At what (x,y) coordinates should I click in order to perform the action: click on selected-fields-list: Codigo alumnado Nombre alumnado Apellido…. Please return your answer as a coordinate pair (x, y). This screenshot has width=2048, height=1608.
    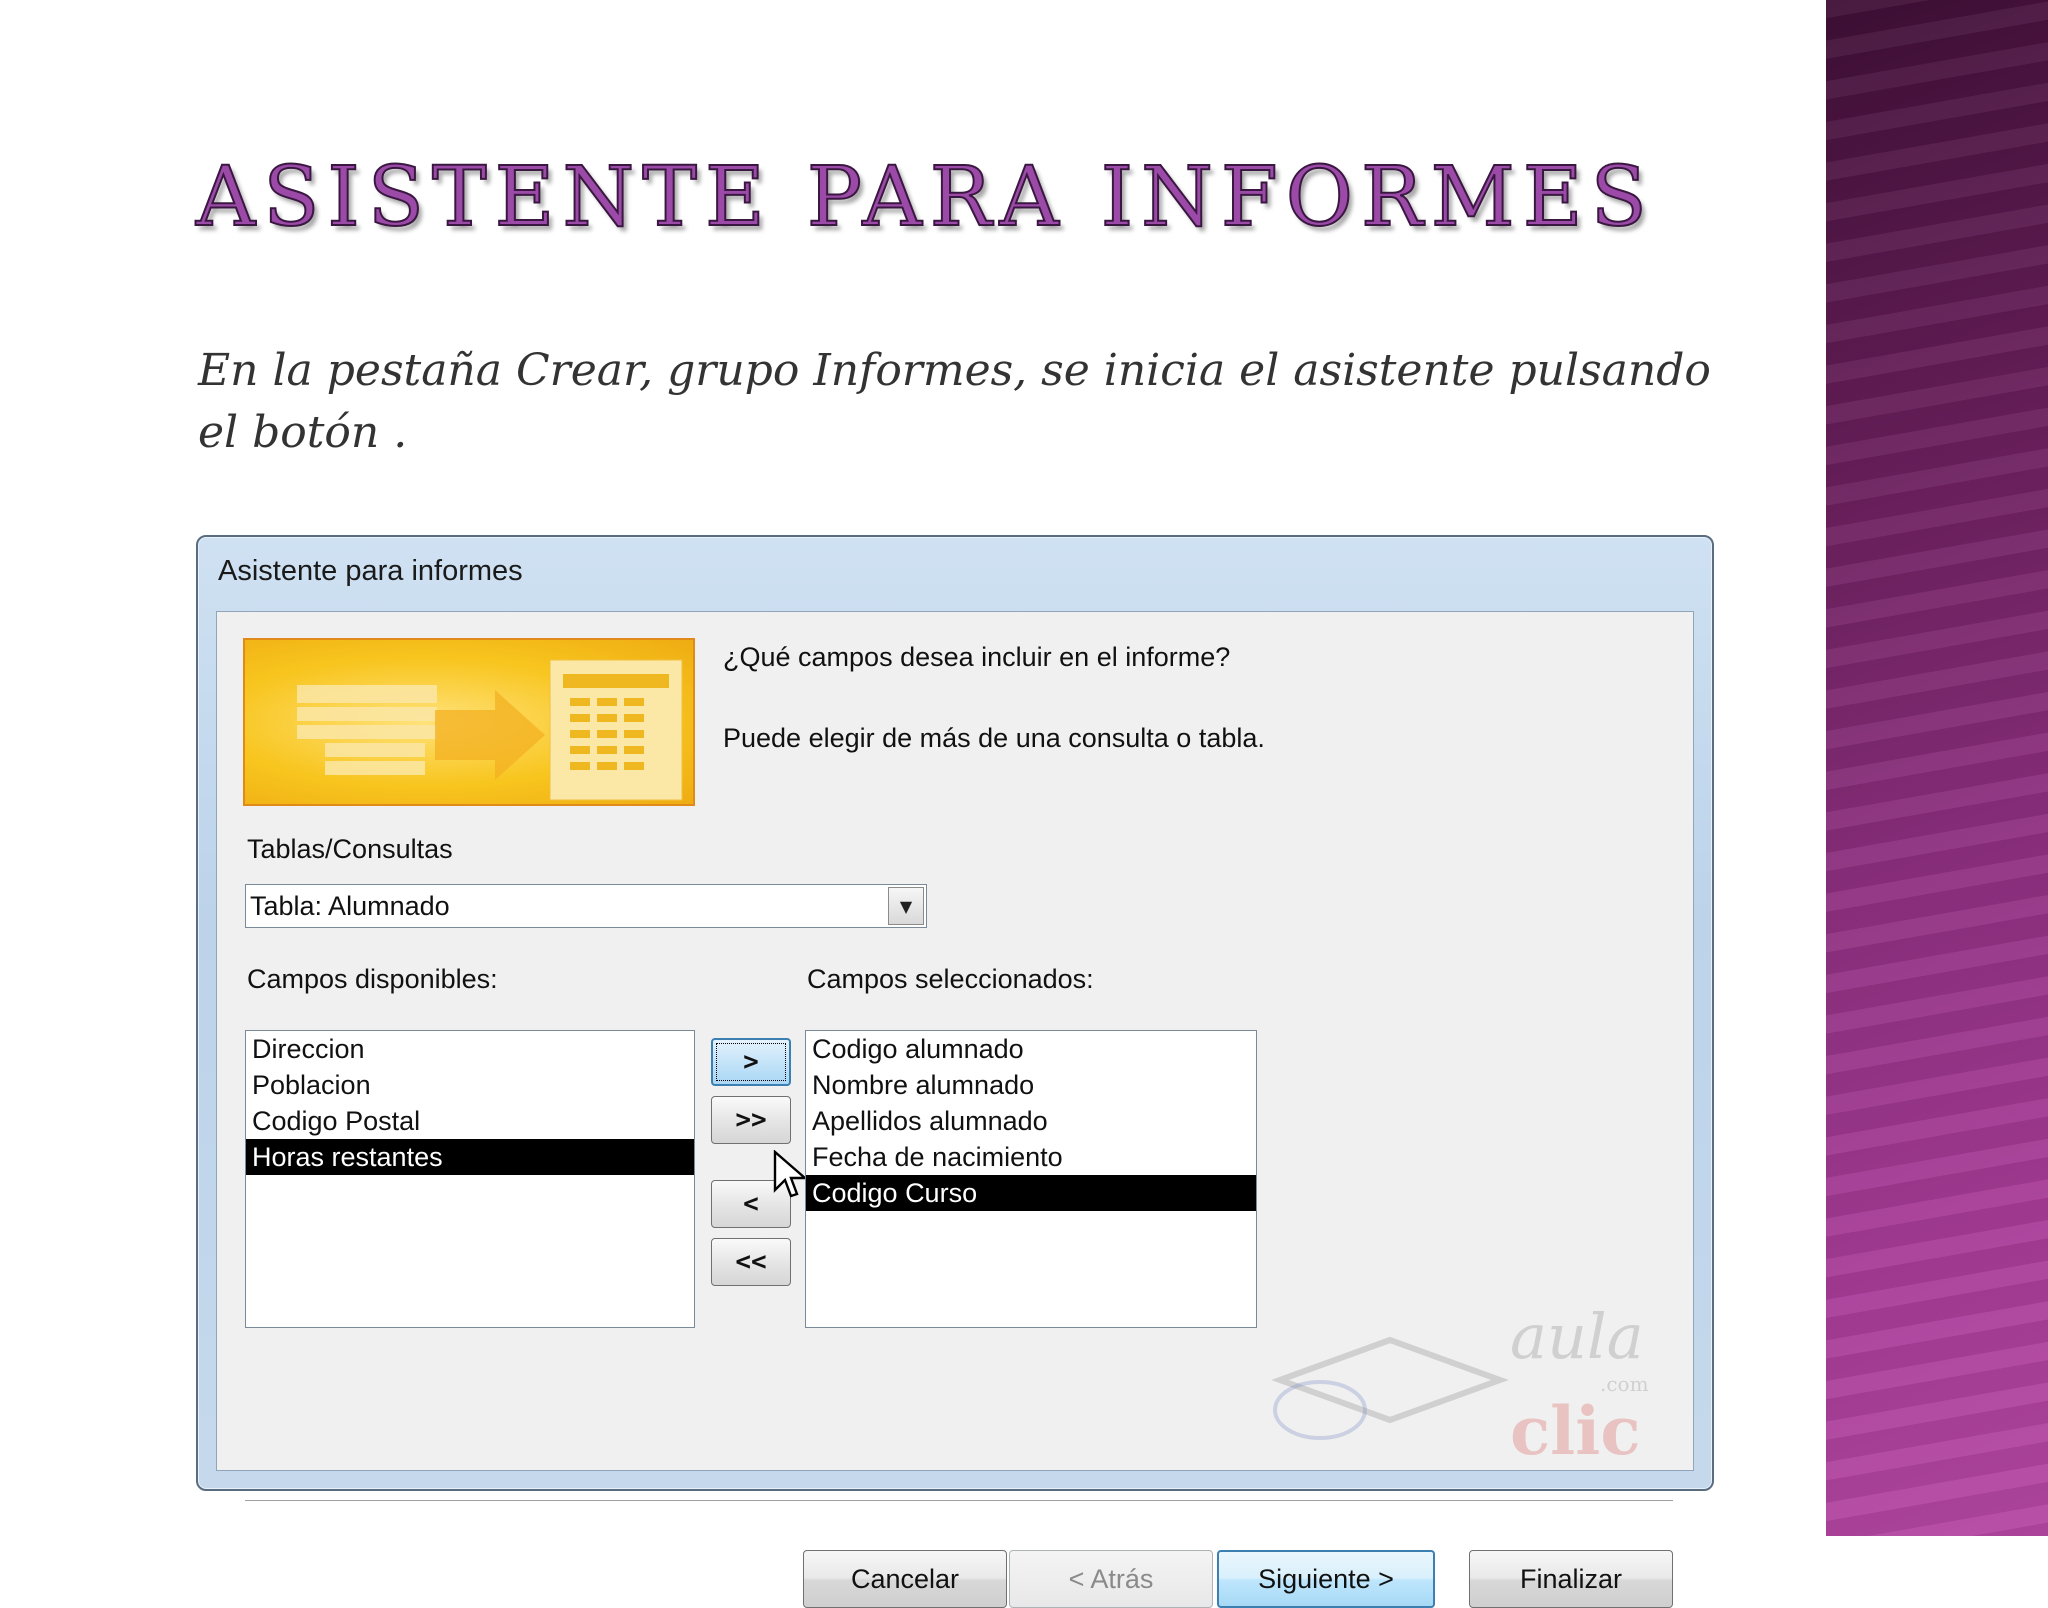
    Looking at the image, I should click on (1031, 1179).